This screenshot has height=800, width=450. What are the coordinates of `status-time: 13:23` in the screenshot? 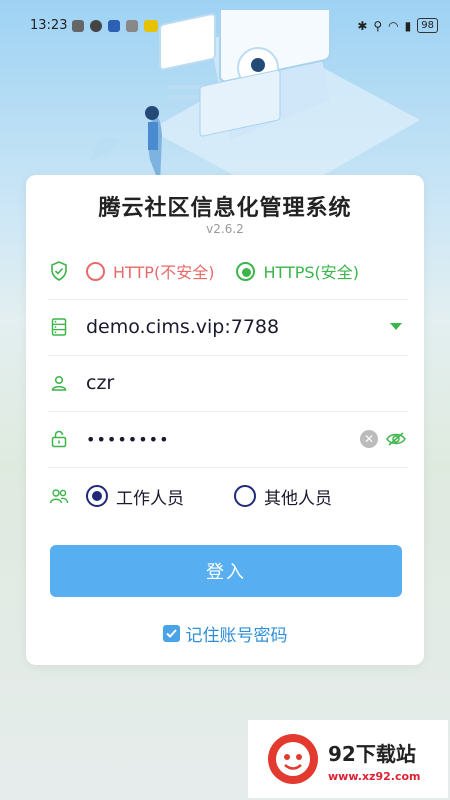 It's located at (49, 25).